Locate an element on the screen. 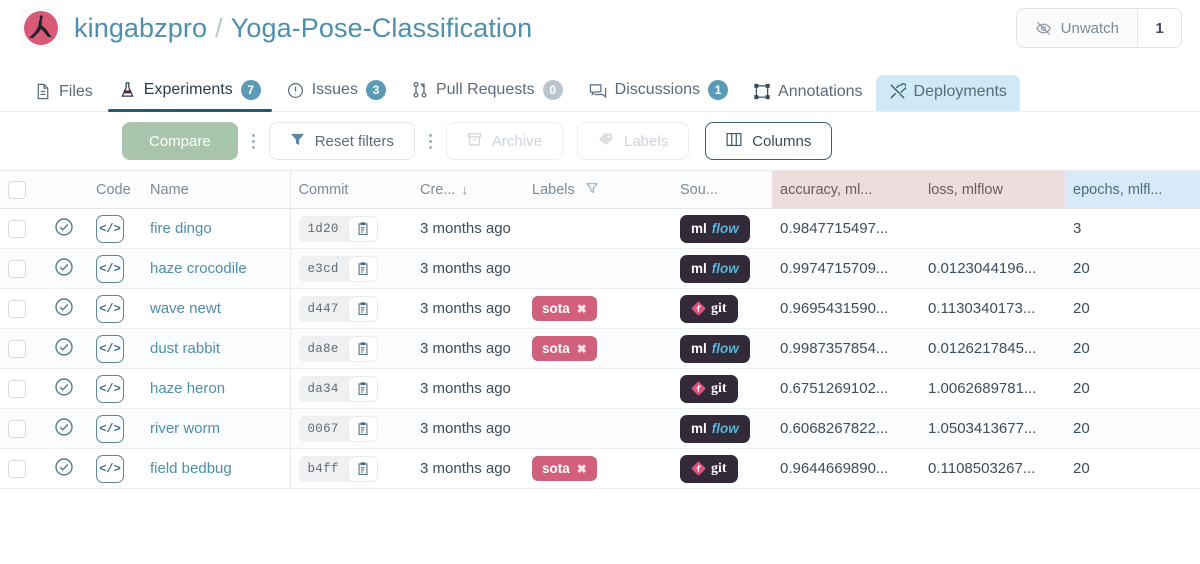 This screenshot has width=1200, height=564. columns-button: Columns is located at coordinates (769, 141).